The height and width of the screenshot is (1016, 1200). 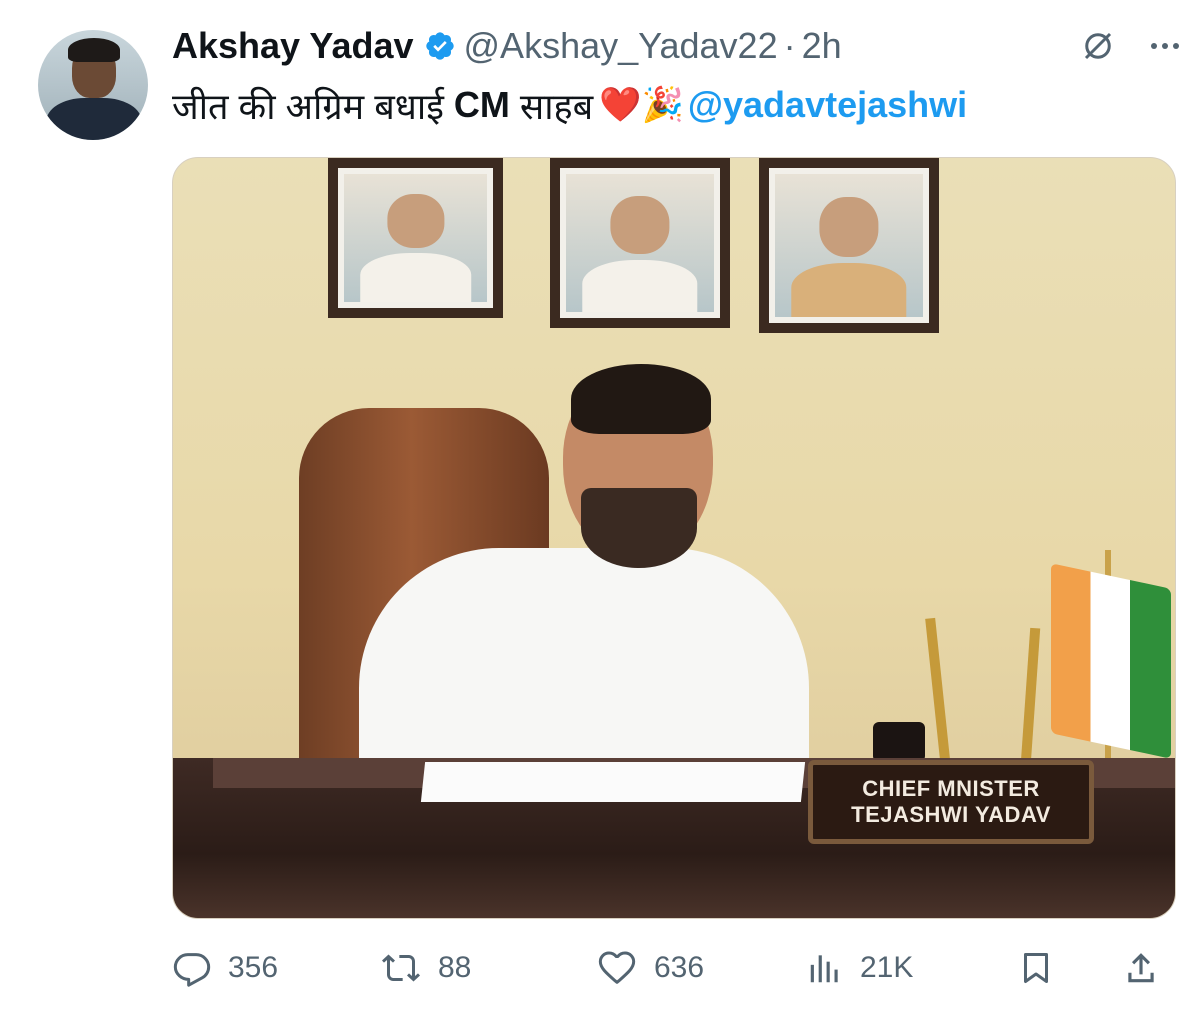 I want to click on share-button, so click(x=1141, y=968).